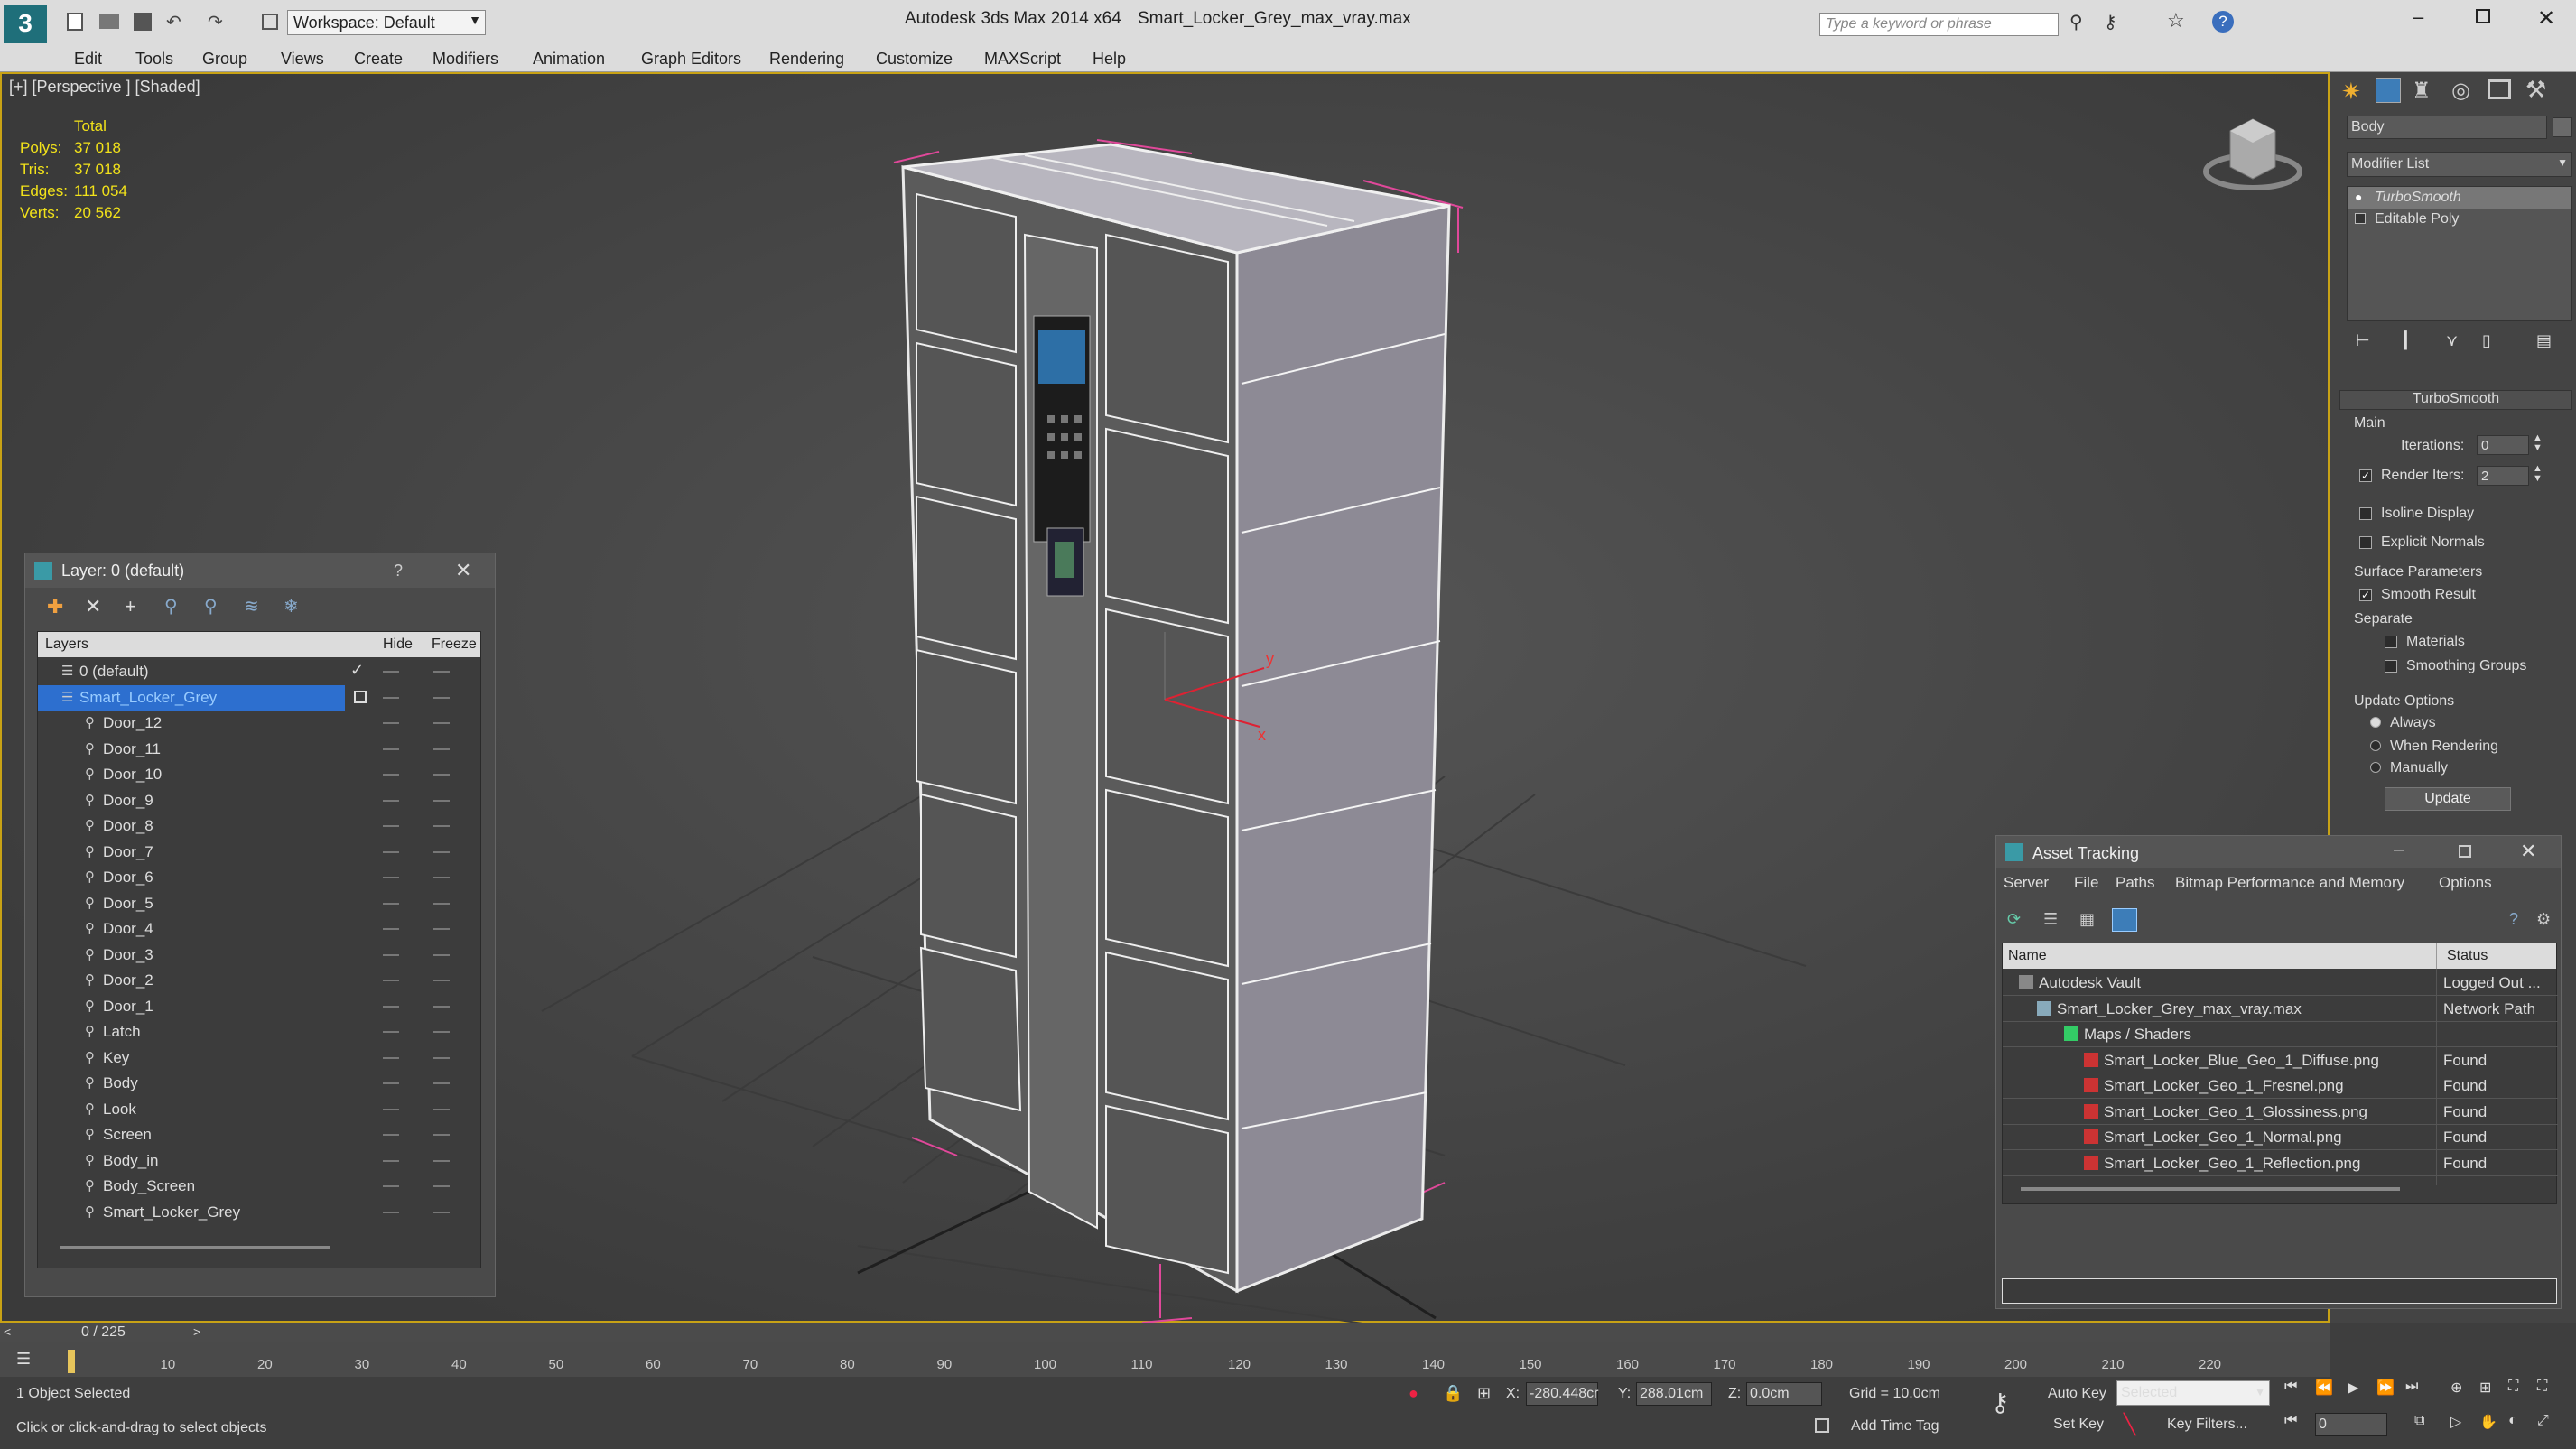  What do you see at coordinates (103, 1332) in the screenshot?
I see `frame-counter: 0 / 225` at bounding box center [103, 1332].